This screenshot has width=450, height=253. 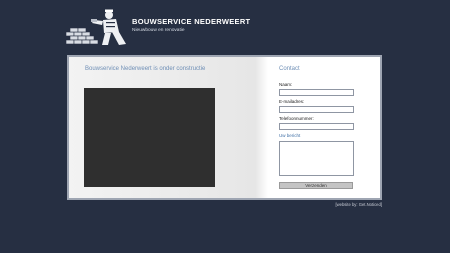 What do you see at coordinates (316, 92) in the screenshot?
I see `name-field` at bounding box center [316, 92].